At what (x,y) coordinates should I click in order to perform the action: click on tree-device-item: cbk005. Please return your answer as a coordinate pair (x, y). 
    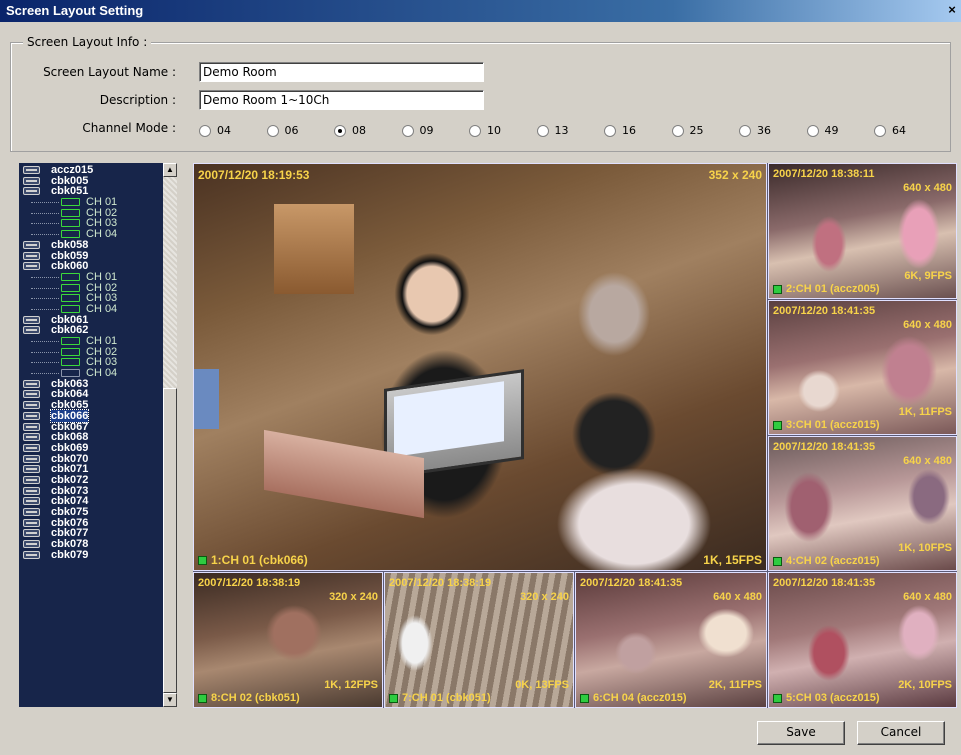
    Looking at the image, I should click on (91, 181).